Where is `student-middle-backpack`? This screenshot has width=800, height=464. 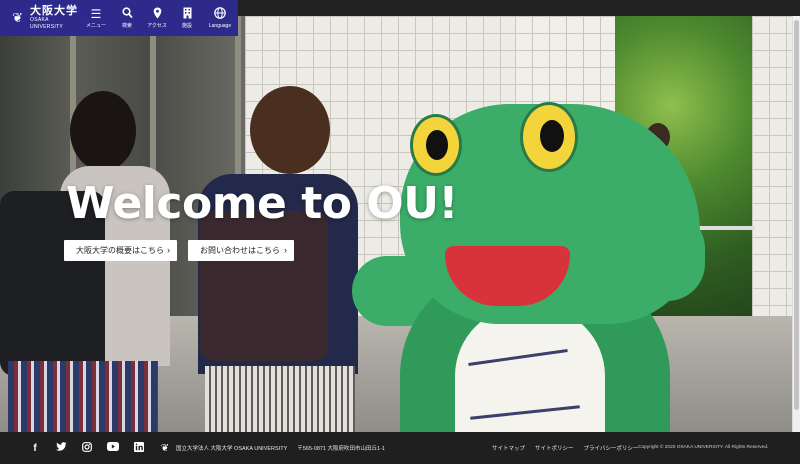 student-middle-backpack is located at coordinates (264, 286).